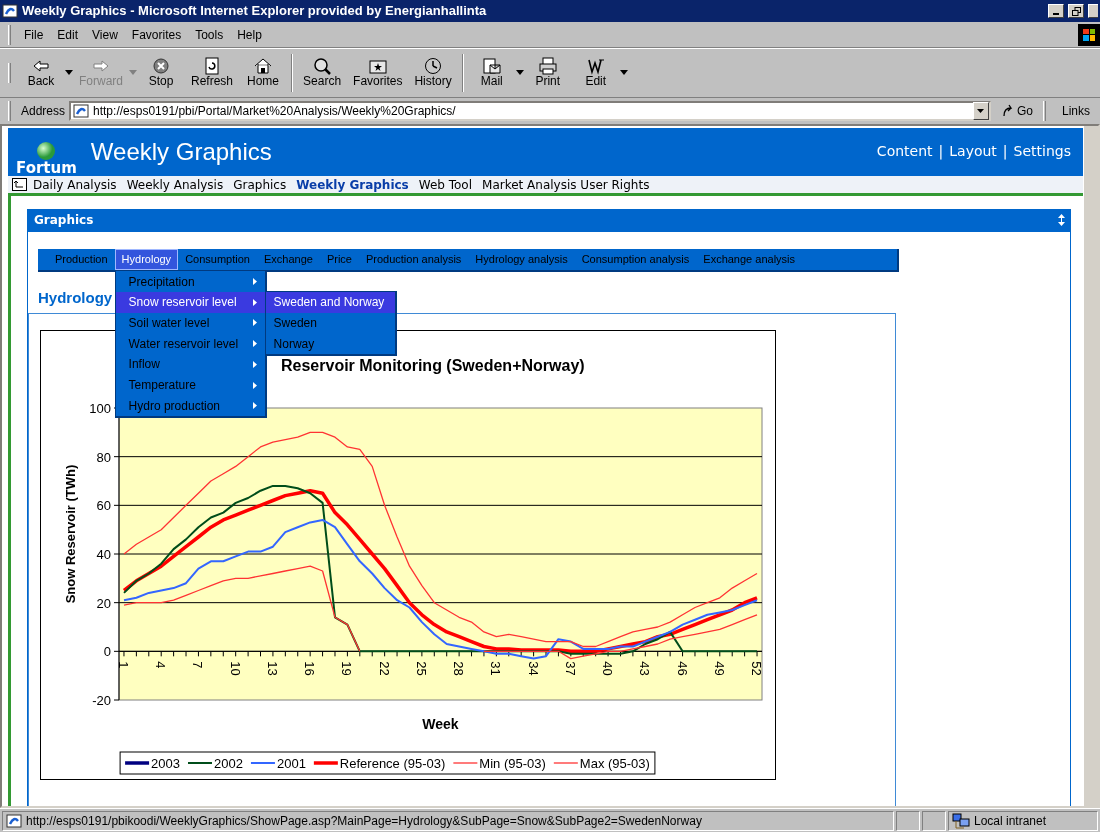 The height and width of the screenshot is (832, 1100). Describe the element at coordinates (146, 259) in the screenshot. I see `category-tab: Hydrology` at that location.